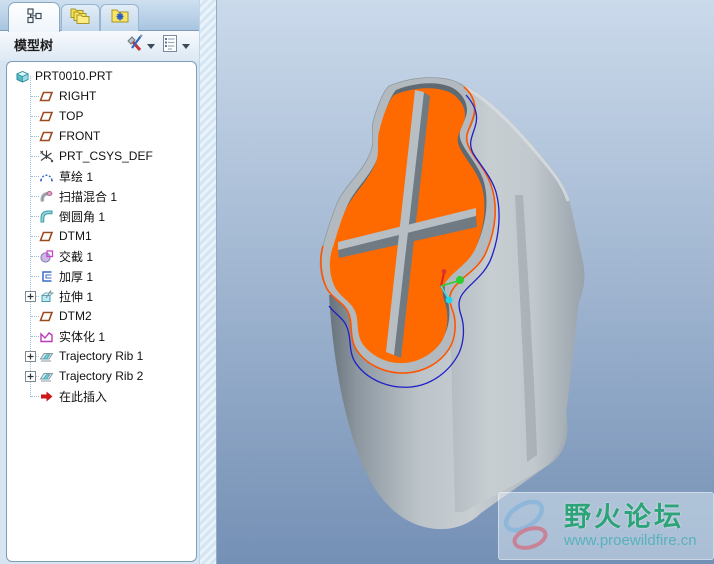 Image resolution: width=714 pixels, height=564 pixels. I want to click on tree-item: DTM2, so click(101, 316).